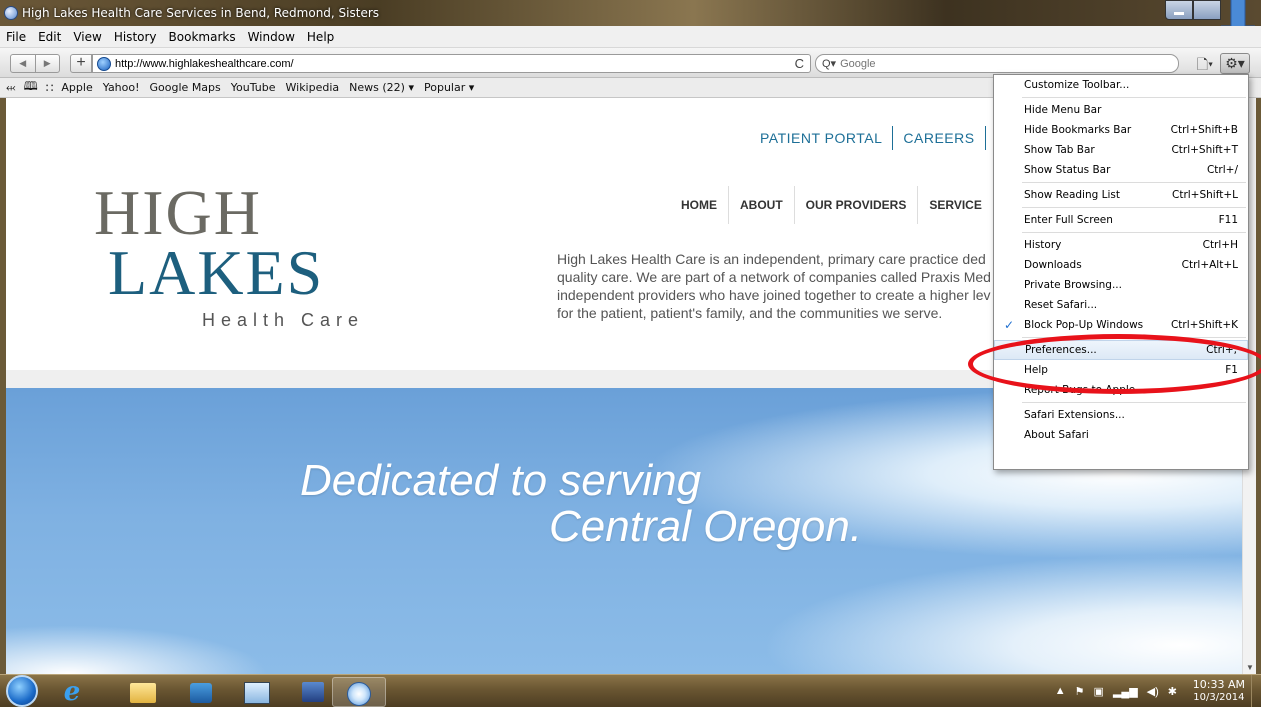 The image size is (1261, 707). What do you see at coordinates (938, 138) in the screenshot?
I see `careers-link: CAREERS` at bounding box center [938, 138].